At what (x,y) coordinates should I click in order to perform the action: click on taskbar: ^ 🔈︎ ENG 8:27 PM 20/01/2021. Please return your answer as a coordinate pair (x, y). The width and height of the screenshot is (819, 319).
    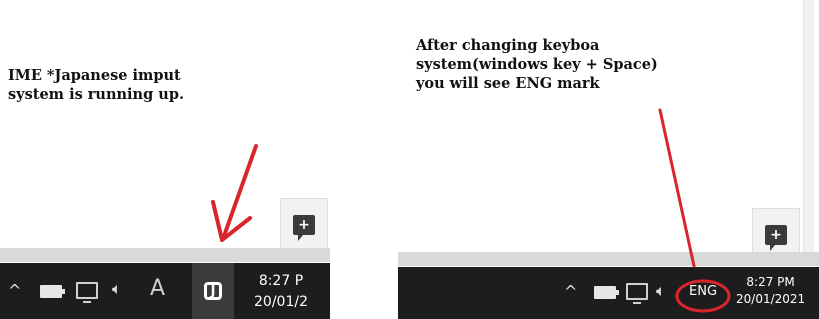
    Looking at the image, I should click on (608, 293).